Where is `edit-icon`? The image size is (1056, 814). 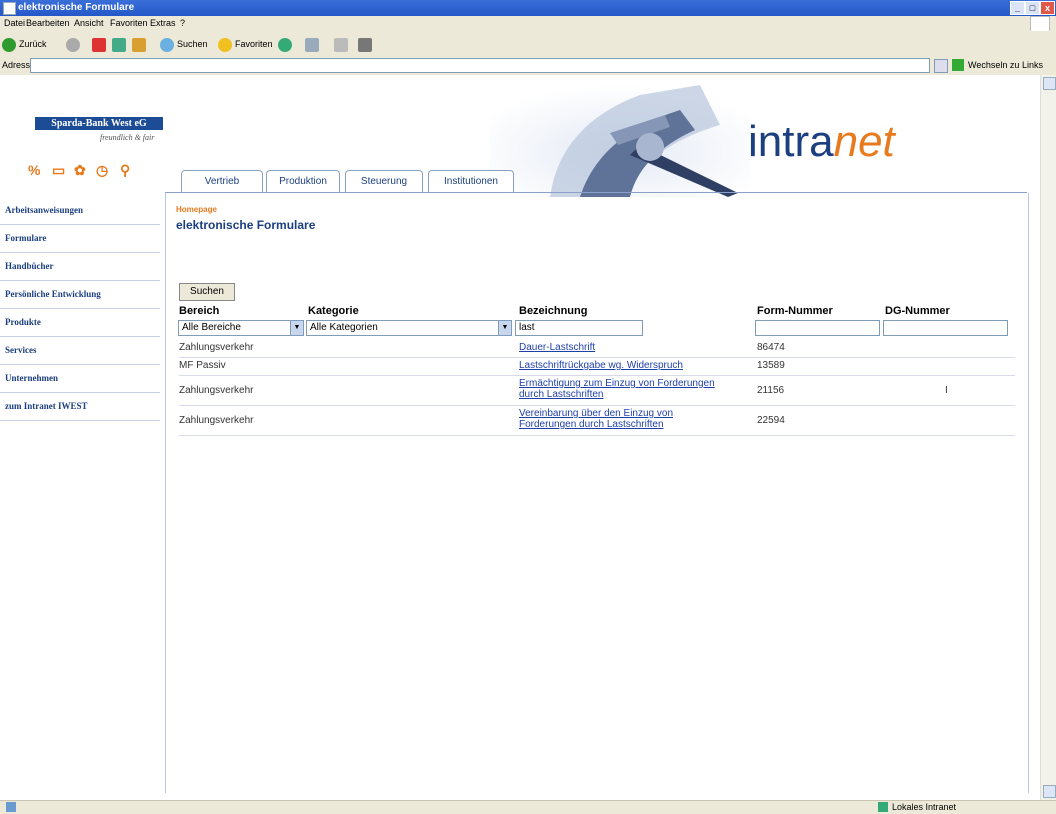
edit-icon is located at coordinates (365, 44).